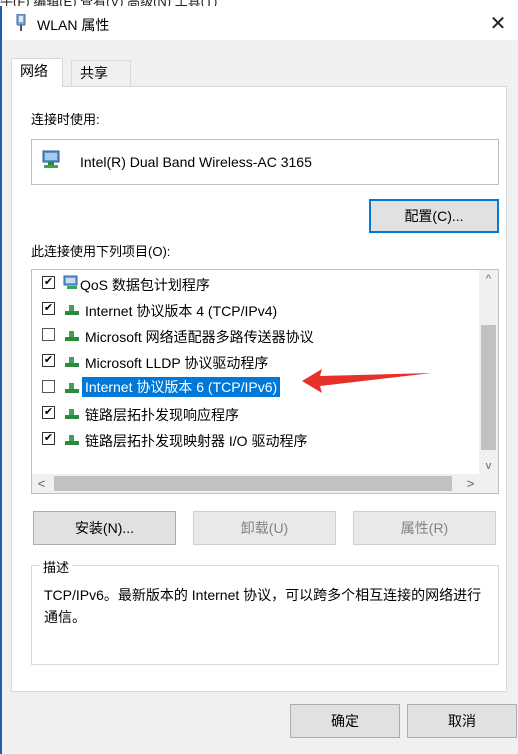  I want to click on list-item-selected: Internet 协议版本 6 (TCP/IPv6), so click(256, 387).